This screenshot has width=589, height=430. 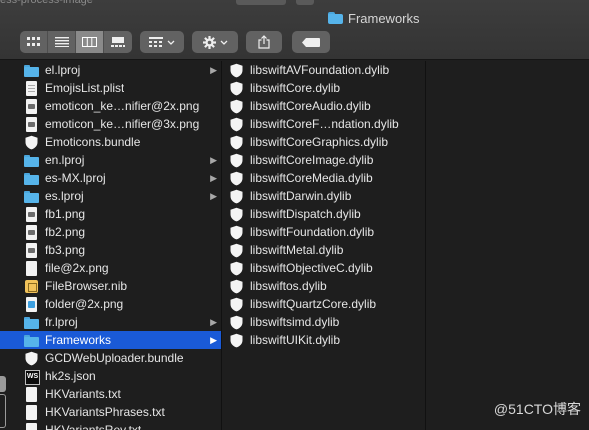 I want to click on file-row: fb1.png, so click(x=110, y=214).